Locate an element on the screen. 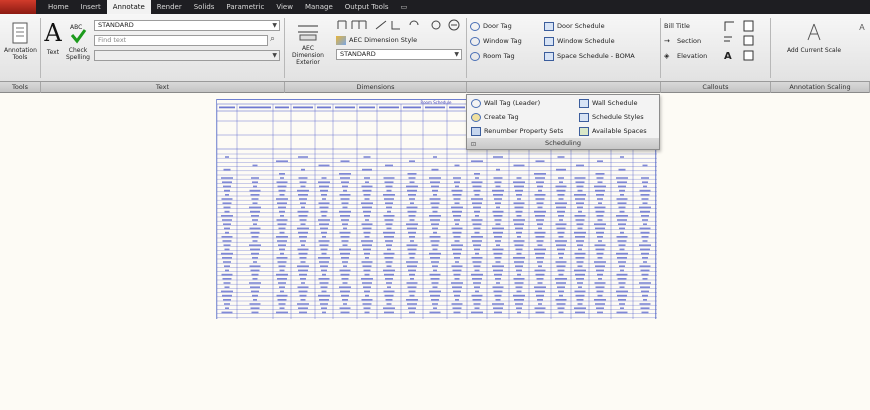 The height and width of the screenshot is (410, 870). check-spelling-button: ABC Check Spelling is located at coordinates (78, 41).